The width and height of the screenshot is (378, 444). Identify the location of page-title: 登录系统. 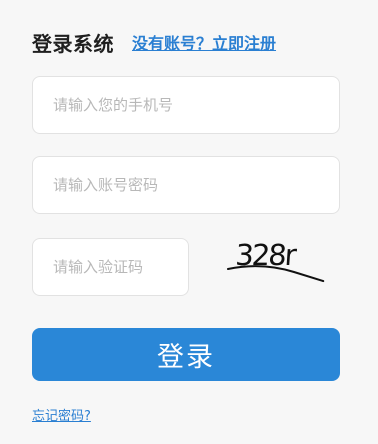
(73, 43).